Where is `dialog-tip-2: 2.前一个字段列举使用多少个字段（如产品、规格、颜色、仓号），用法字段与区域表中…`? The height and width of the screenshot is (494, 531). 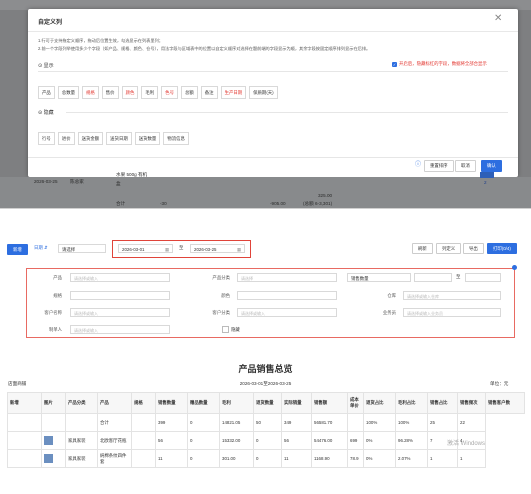
dialog-tip-2: 2.前一个字段列举使用多少个字段（如产品、规格、颜色、仓号），用法字段与区域表中… is located at coordinates (204, 48).